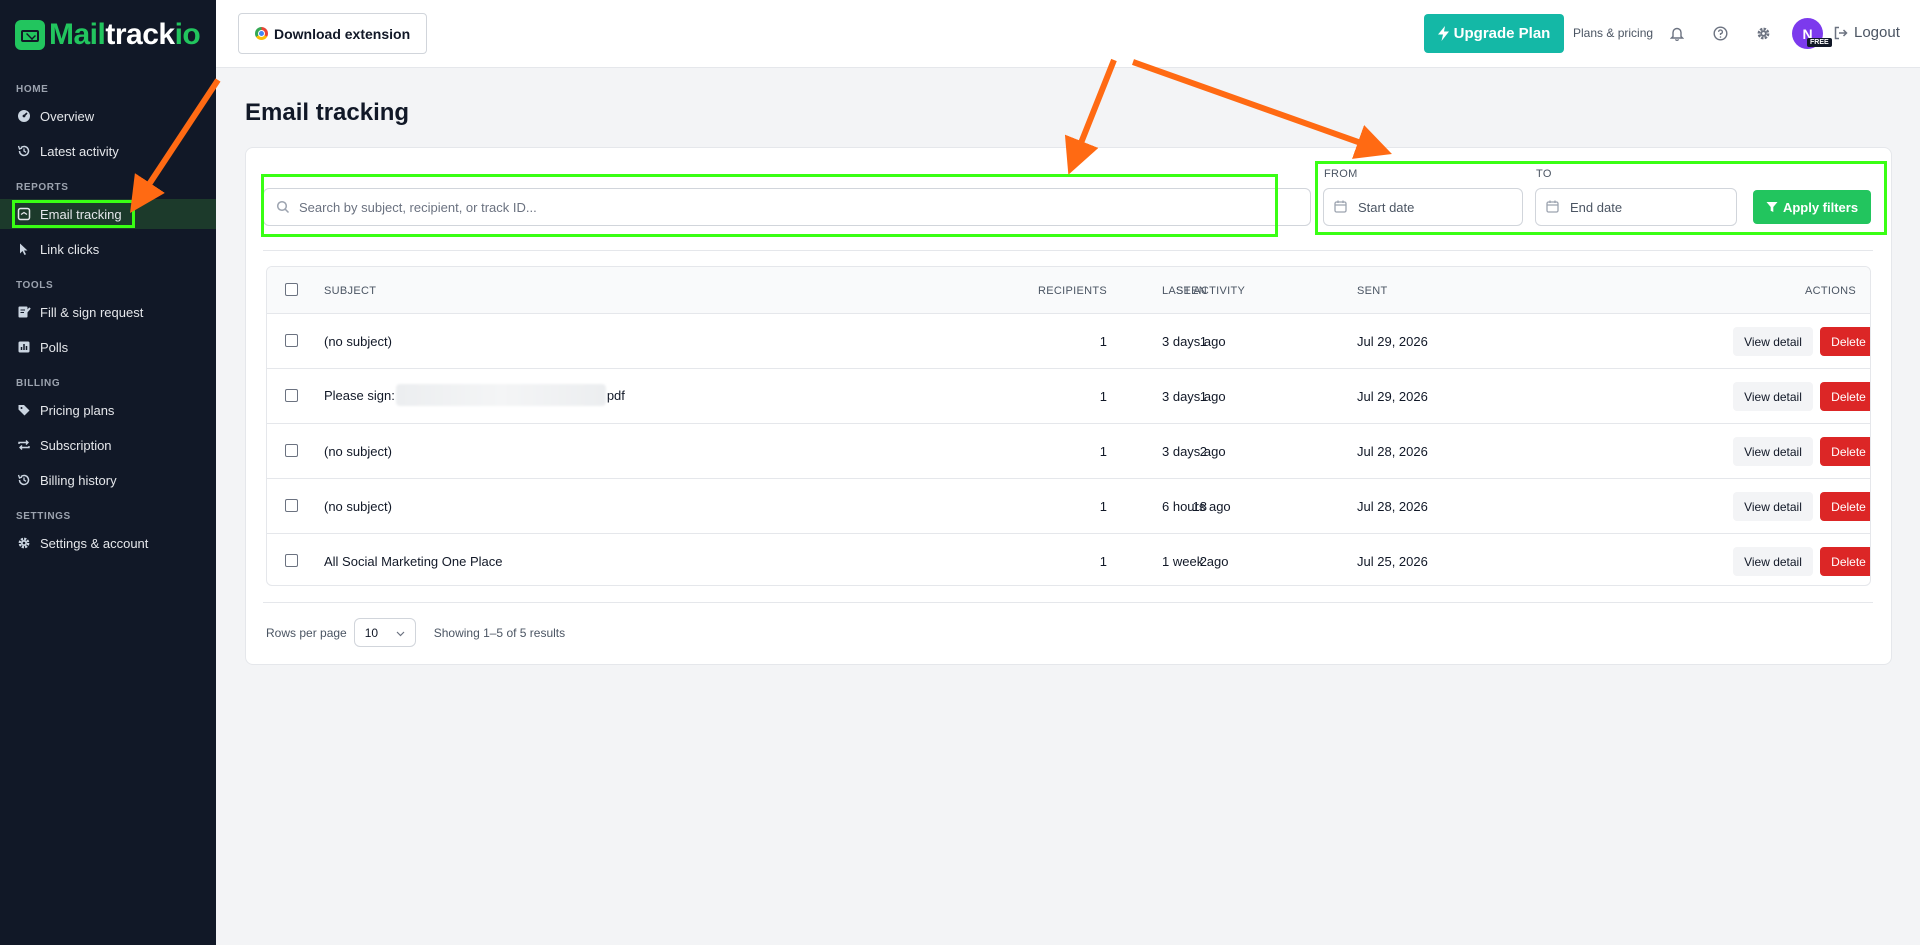  I want to click on sign-icon, so click(24, 312).